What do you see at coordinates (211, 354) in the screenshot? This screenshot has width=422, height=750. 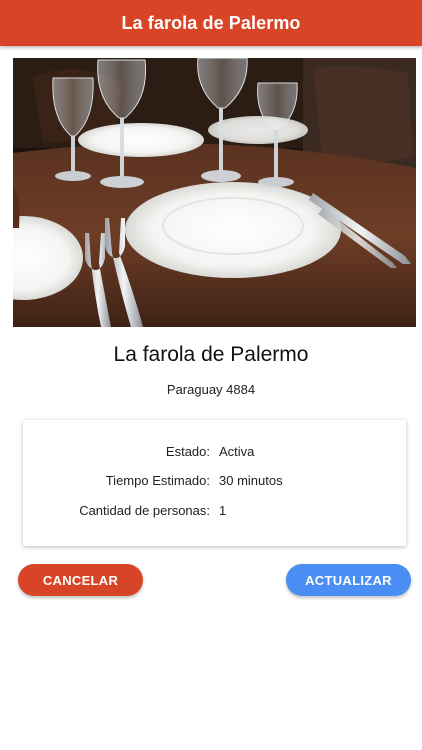 I see `restaurant-name: La farola de Palermo` at bounding box center [211, 354].